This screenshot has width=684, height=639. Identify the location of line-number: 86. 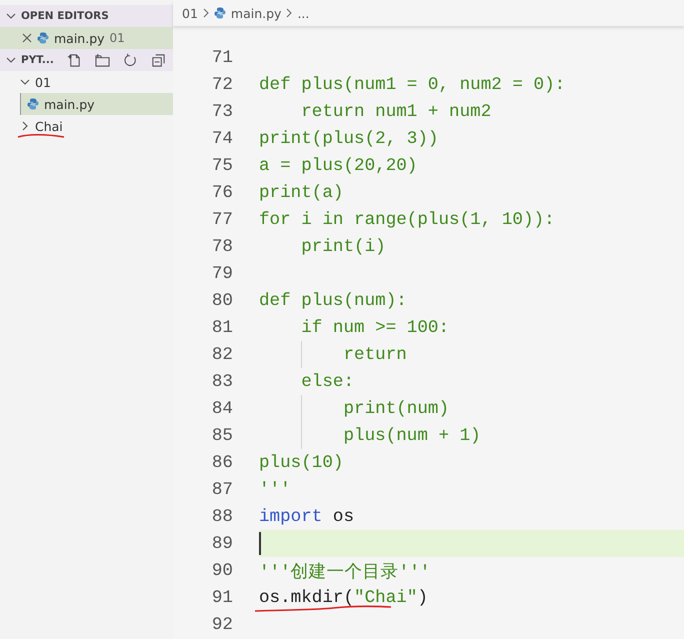
(221, 462).